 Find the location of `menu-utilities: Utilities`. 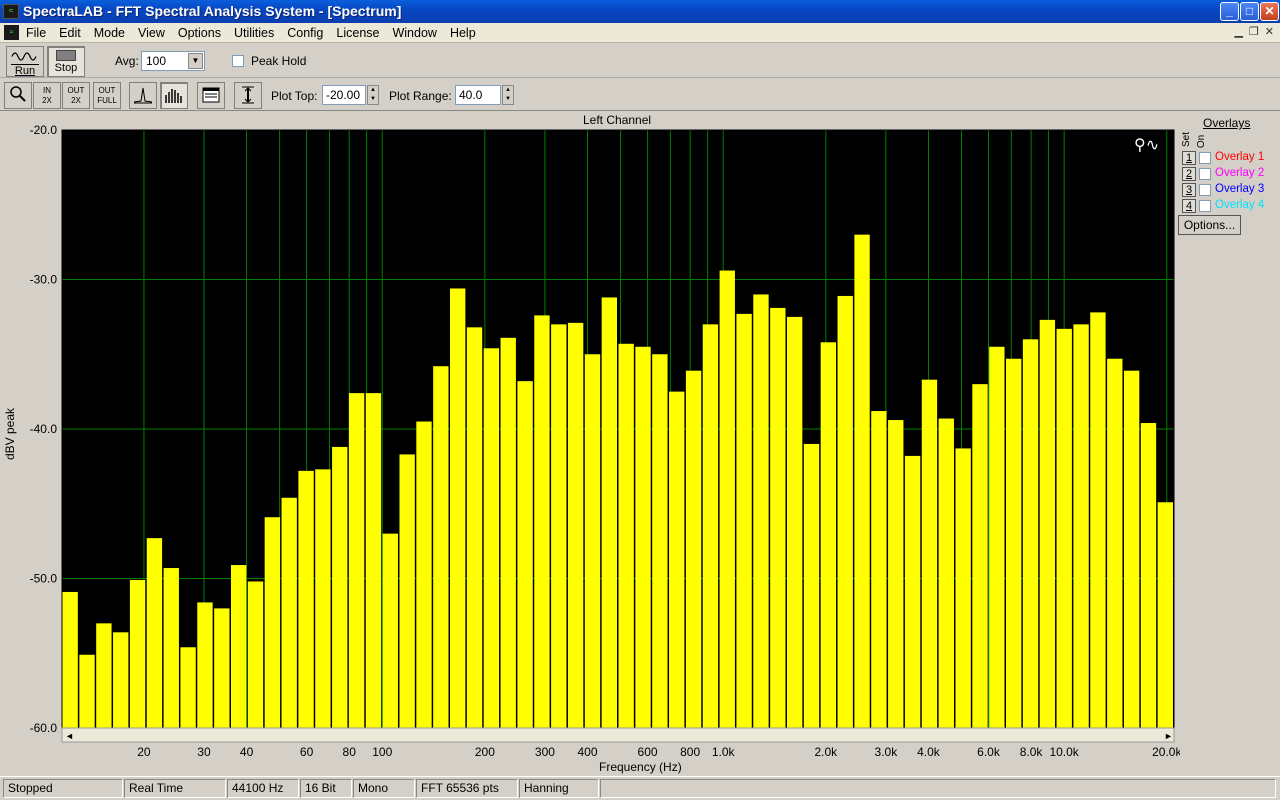

menu-utilities: Utilities is located at coordinates (257, 33).